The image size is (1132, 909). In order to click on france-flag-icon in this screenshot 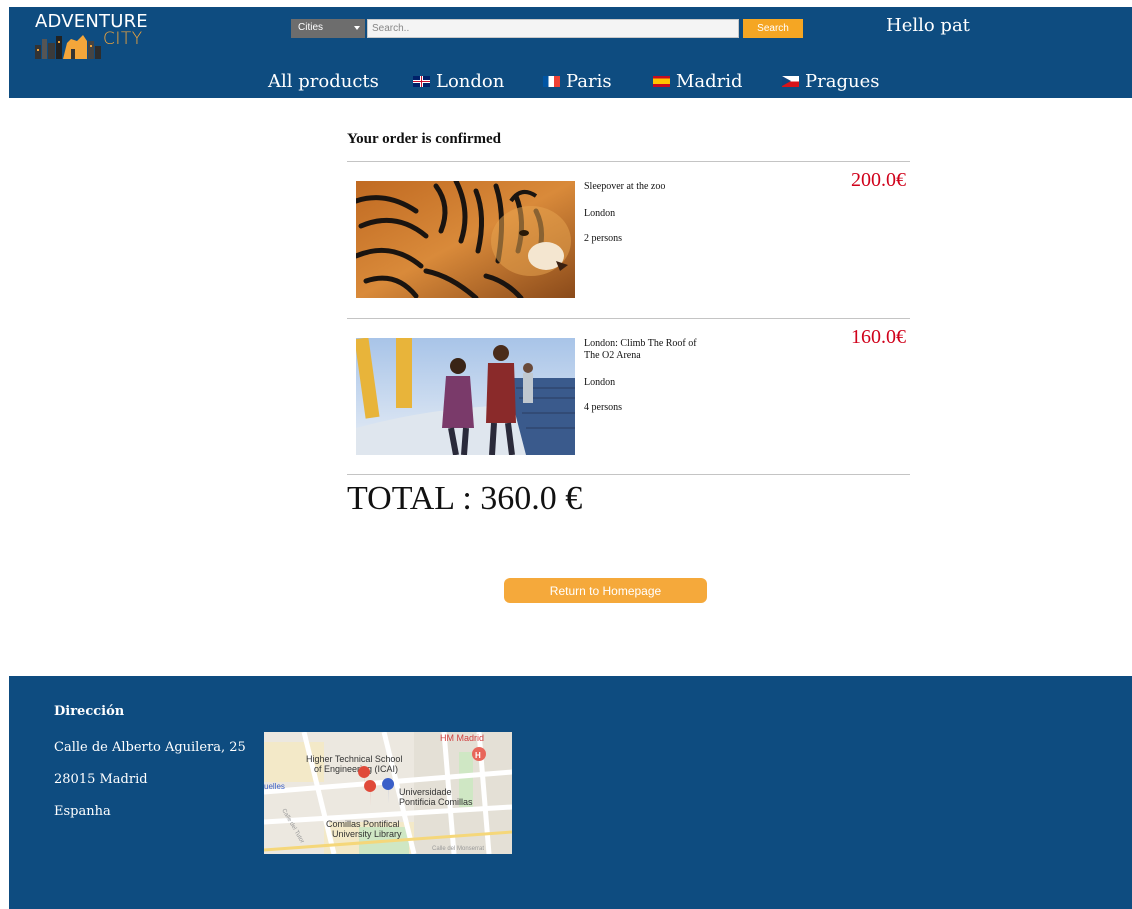, I will do `click(551, 81)`.